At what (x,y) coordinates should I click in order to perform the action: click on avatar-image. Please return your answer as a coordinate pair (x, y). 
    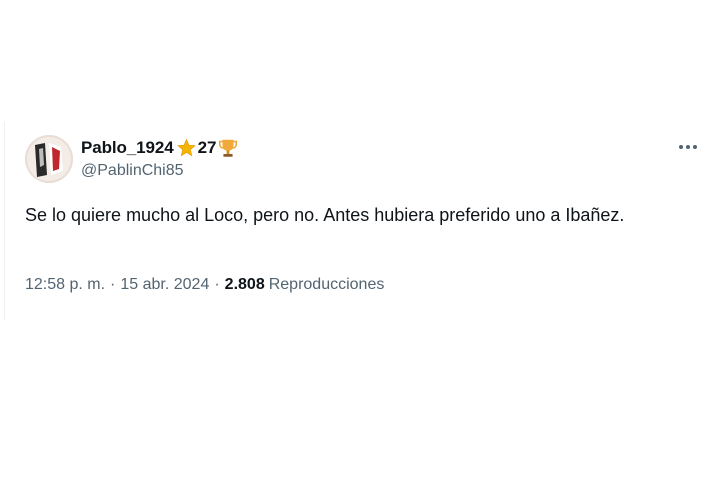
    Looking at the image, I should click on (49, 159).